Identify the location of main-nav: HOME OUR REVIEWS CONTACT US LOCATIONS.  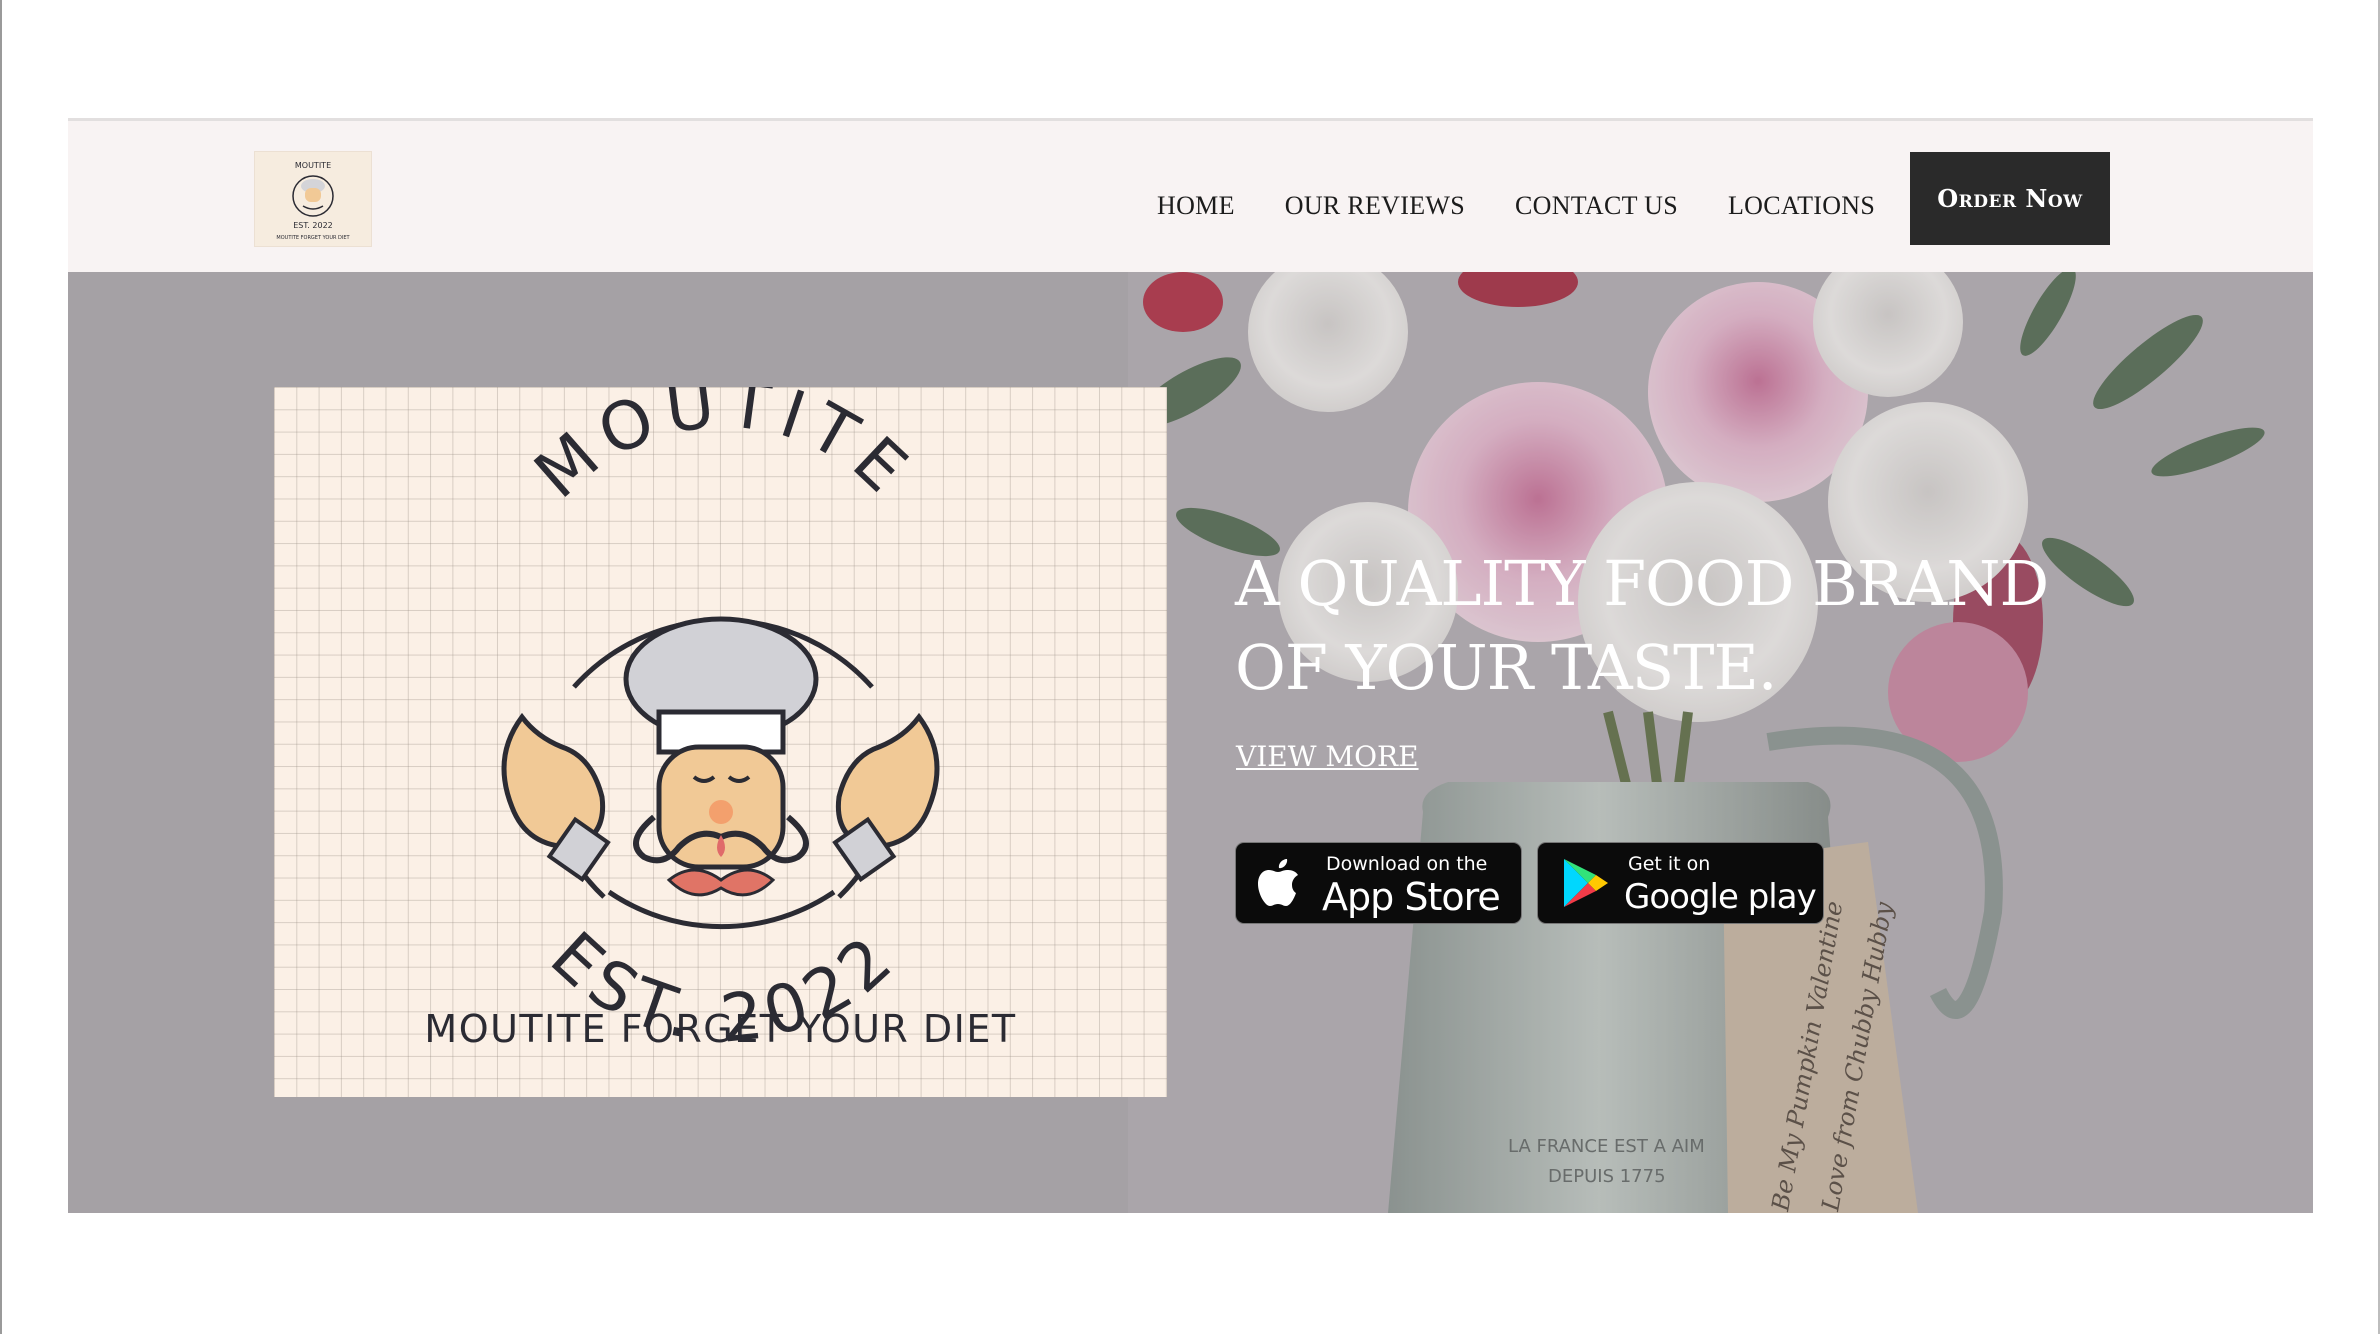
(1541, 206).